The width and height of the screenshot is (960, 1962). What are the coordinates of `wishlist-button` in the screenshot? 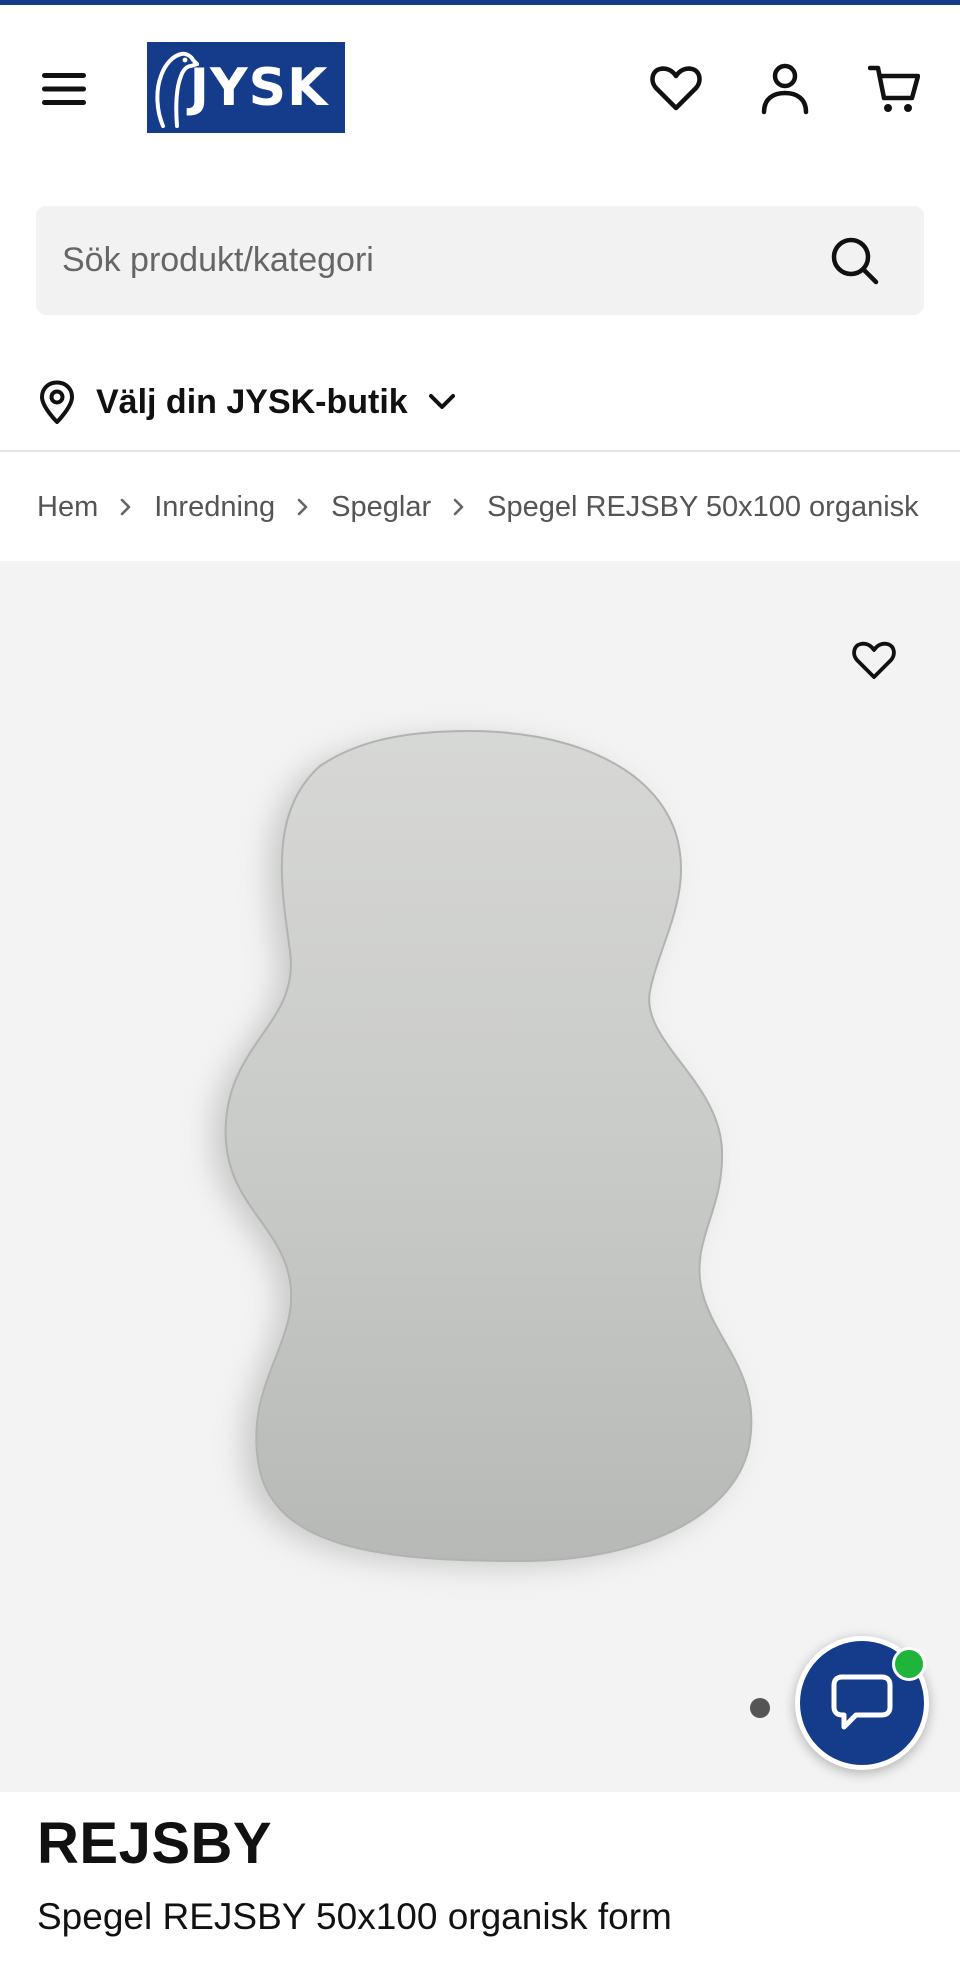 It's located at (676, 89).